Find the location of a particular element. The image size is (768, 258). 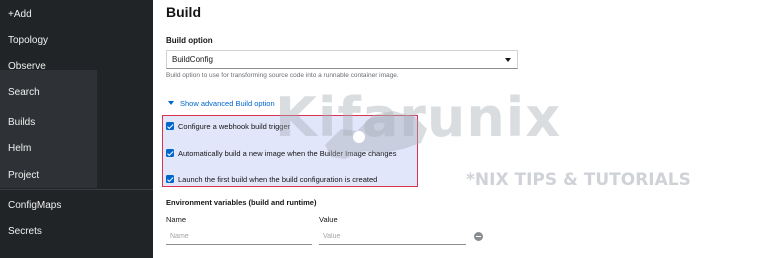

sidebar-divider is located at coordinates (76, 189).